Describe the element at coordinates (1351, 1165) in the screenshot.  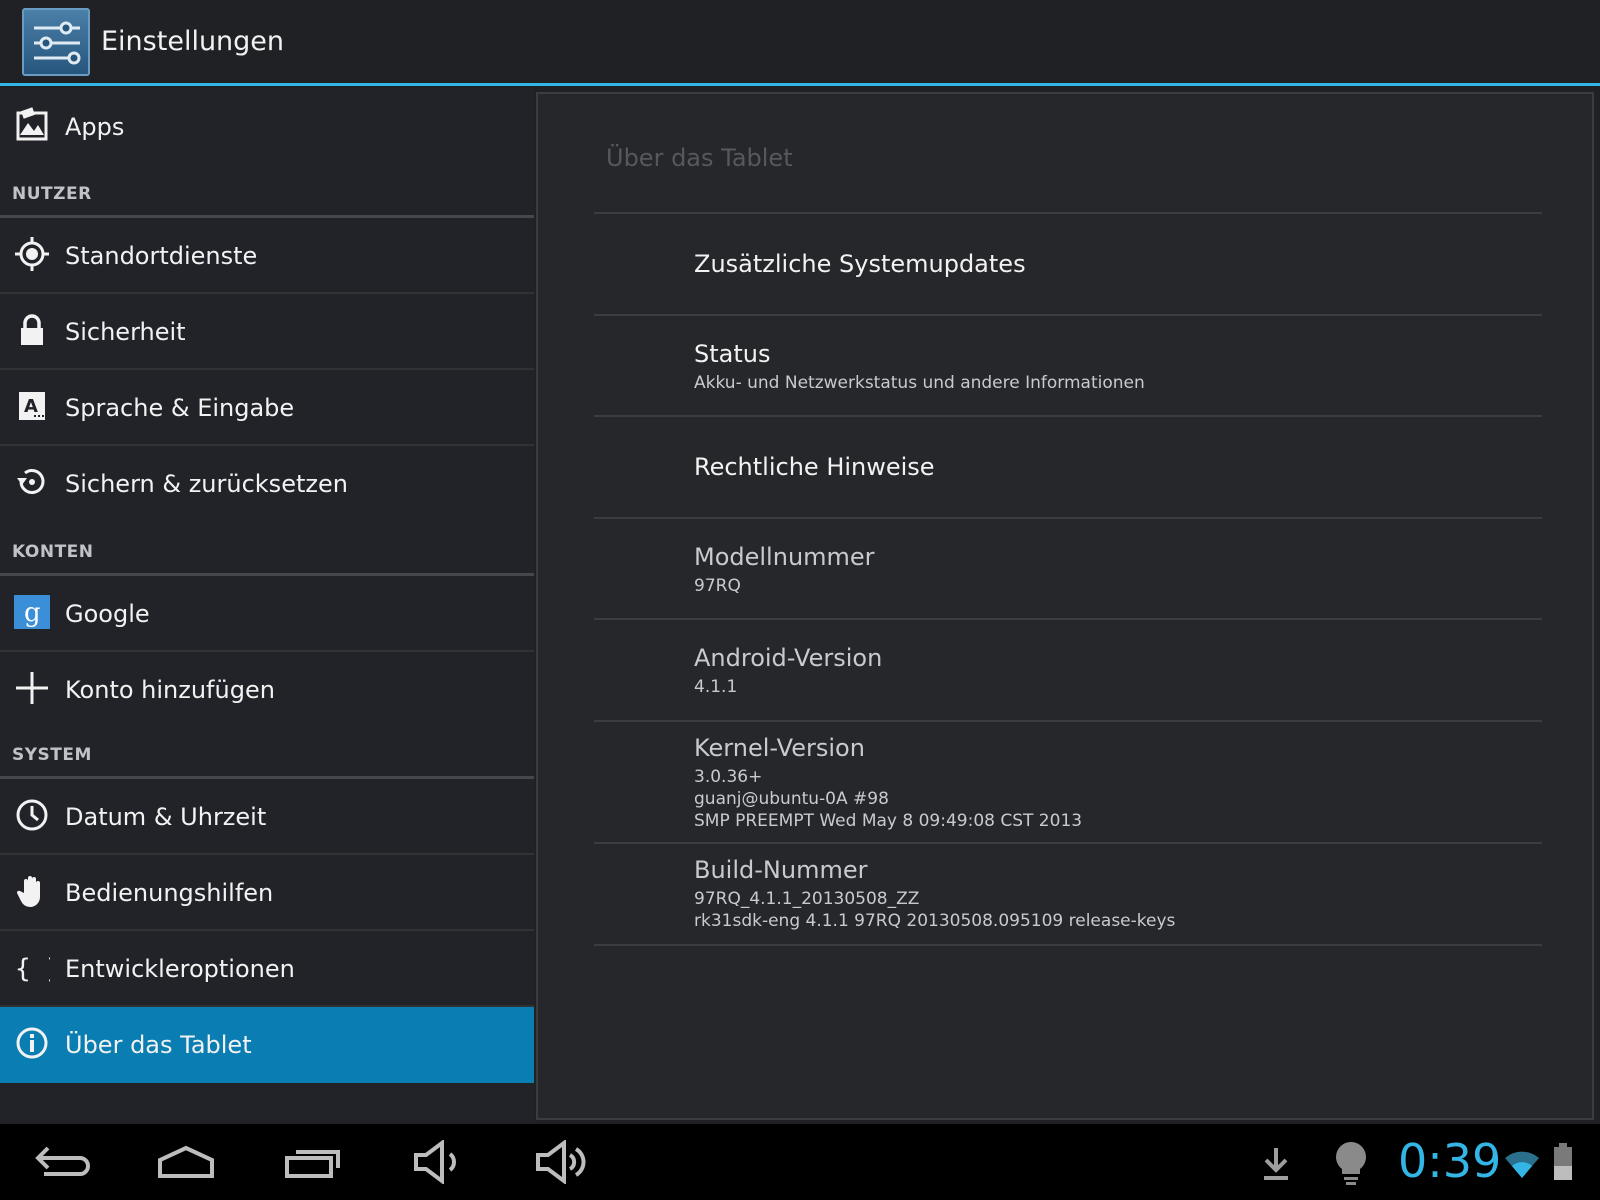
I see `tip-bulb-icon` at that location.